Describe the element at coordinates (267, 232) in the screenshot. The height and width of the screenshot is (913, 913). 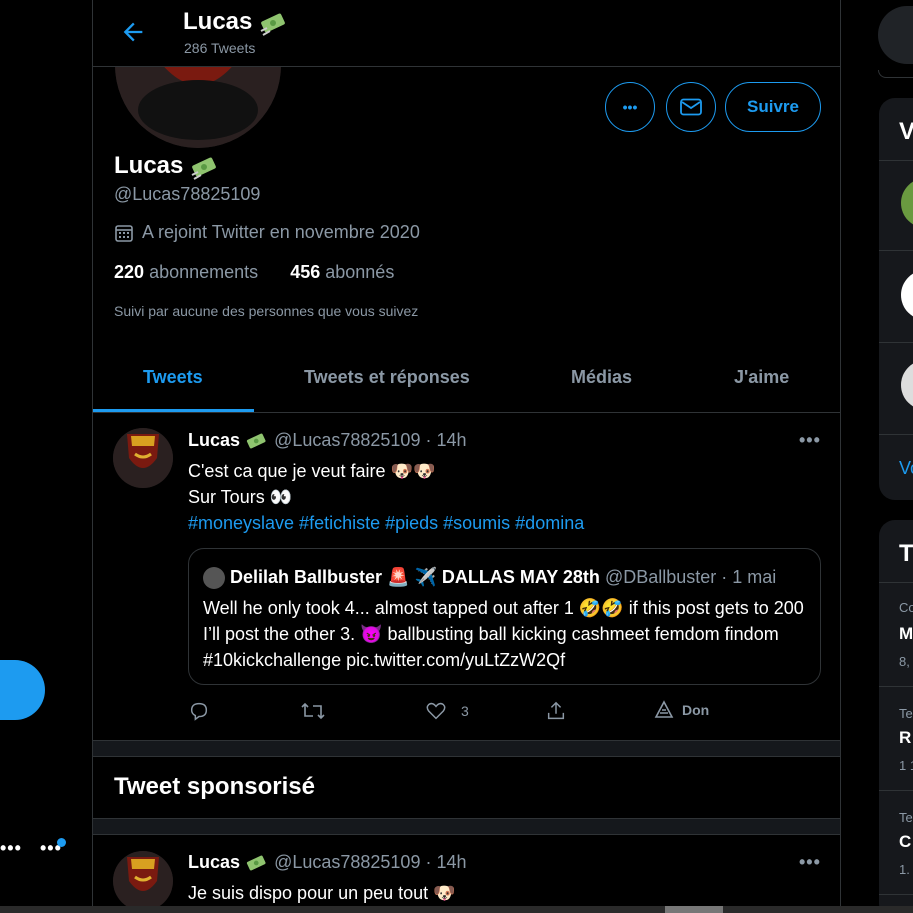
I see `joined-date: A rejoint Twitter en novembre 2020` at that location.